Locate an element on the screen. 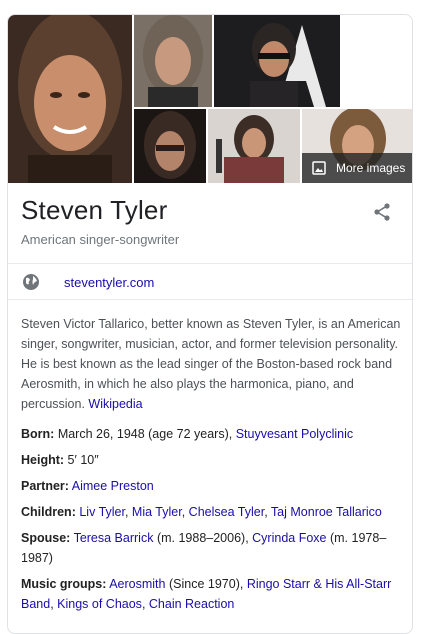 The width and height of the screenshot is (426, 634). fact-label: Children: is located at coordinates (48, 512).